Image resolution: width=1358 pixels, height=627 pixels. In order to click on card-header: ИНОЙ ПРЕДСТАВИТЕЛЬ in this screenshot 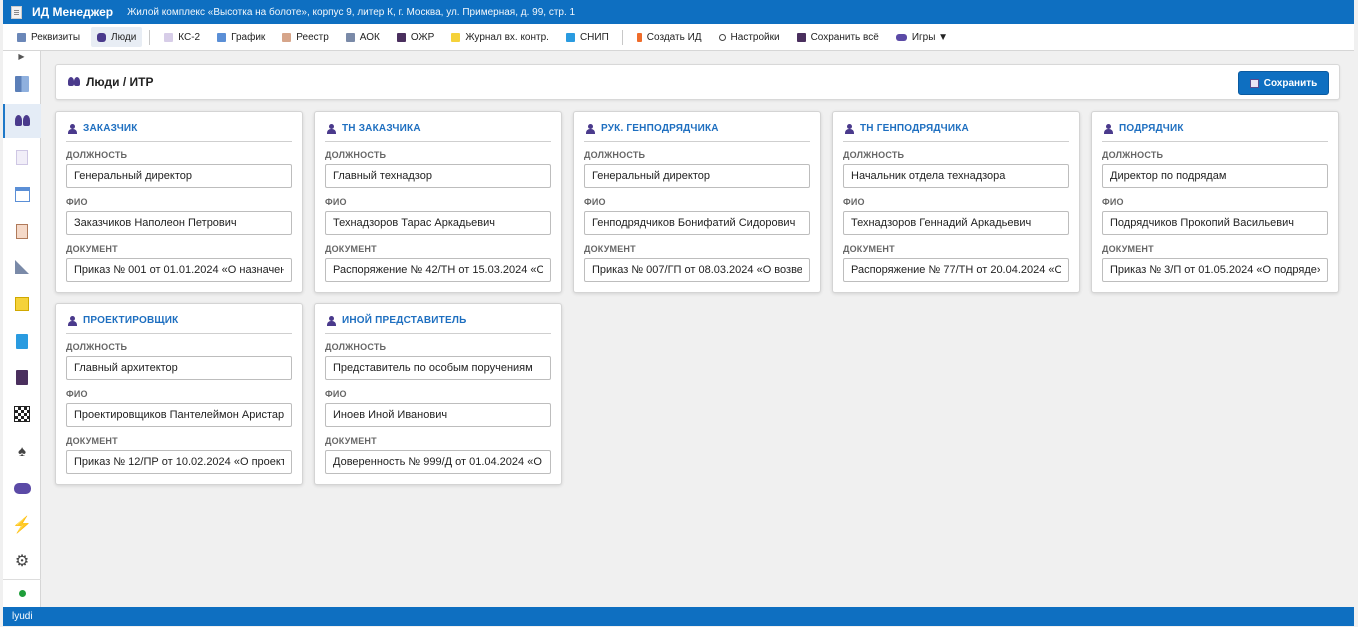, I will do `click(438, 321)`.